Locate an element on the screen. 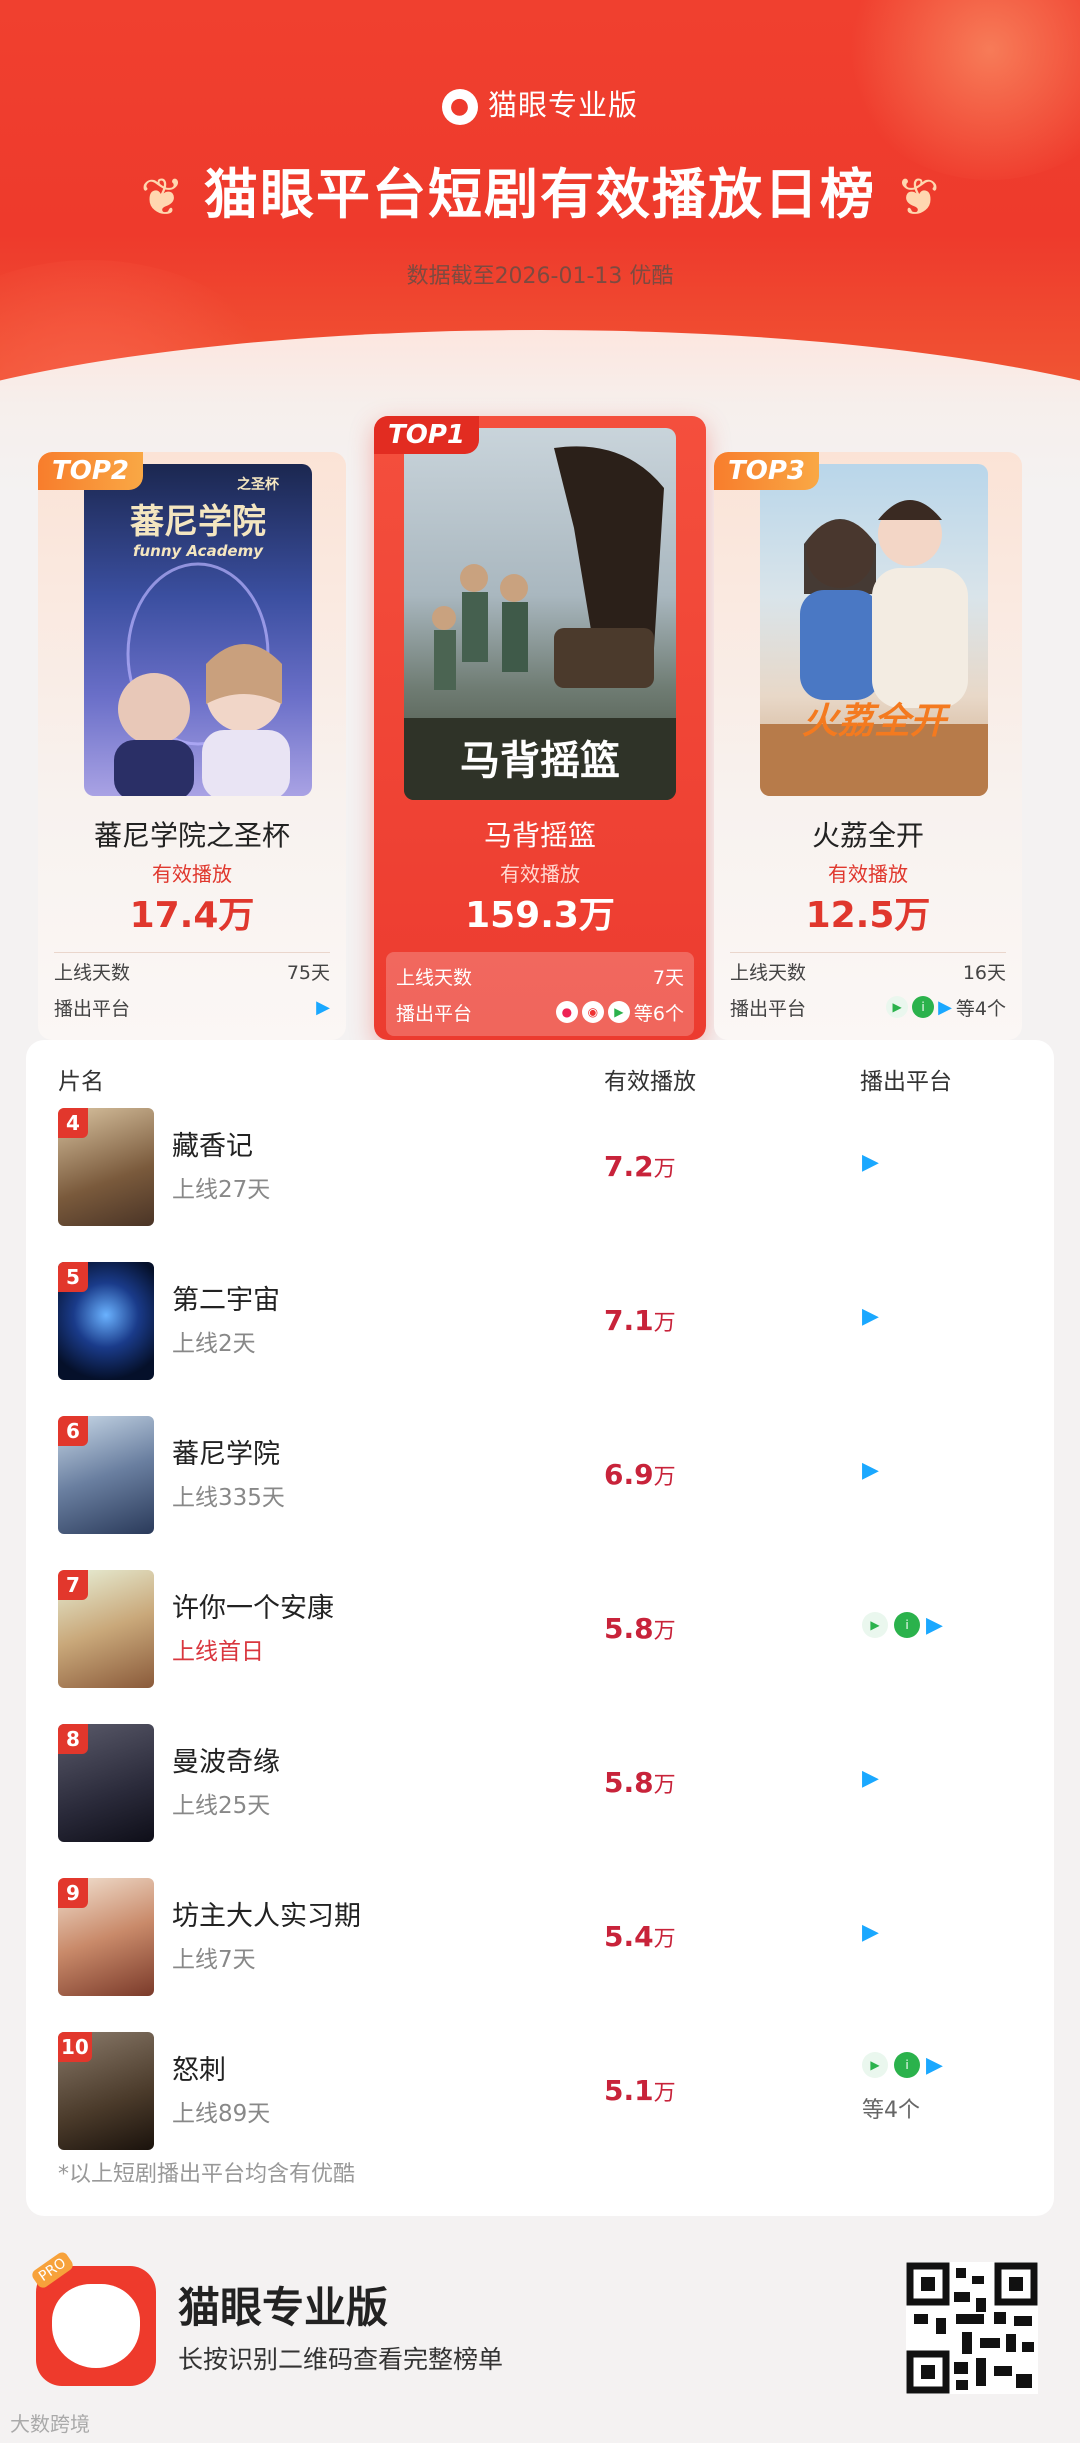  play-count: 12.5万 is located at coordinates (868, 915).